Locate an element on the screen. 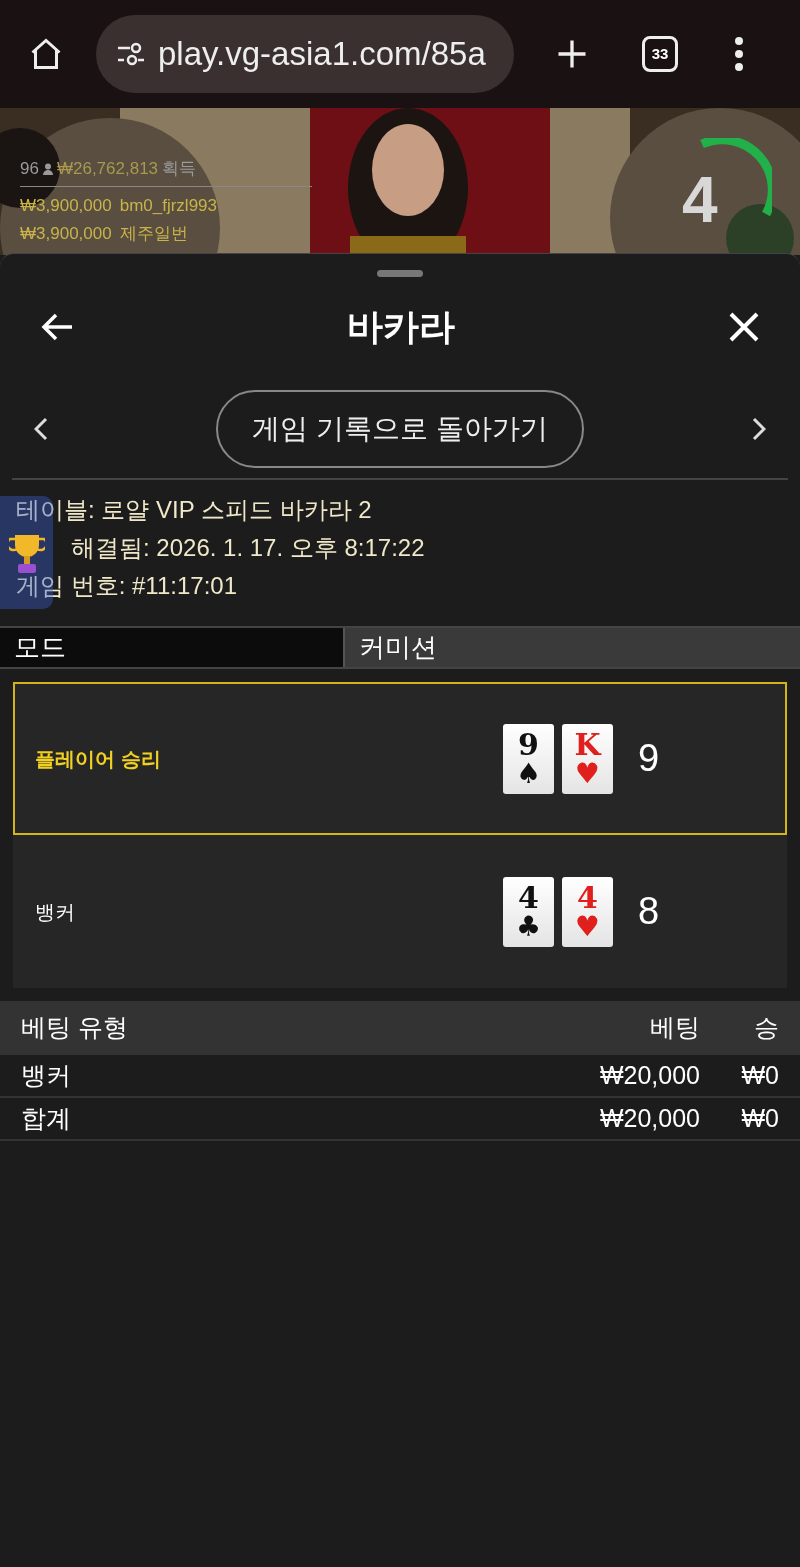 Image resolution: width=800 pixels, height=1567 pixels. table-cell-text: 뱅커 is located at coordinates (46, 1075).